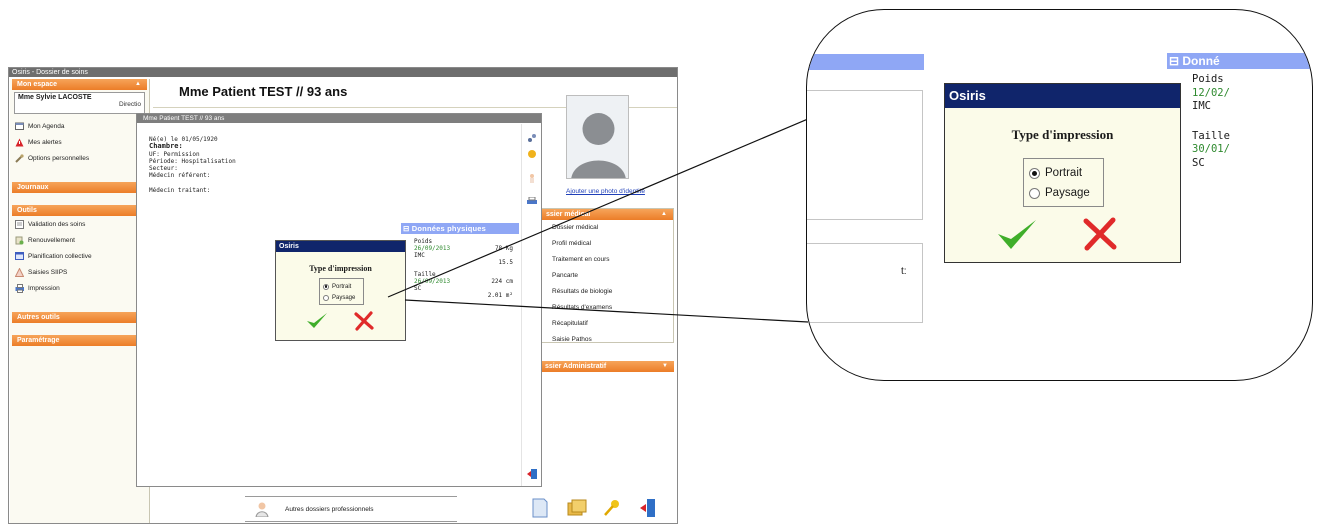 Image resolution: width=1322 pixels, height=524 pixels. I want to click on sidebar-item-label: Renouvellement, so click(51, 240).